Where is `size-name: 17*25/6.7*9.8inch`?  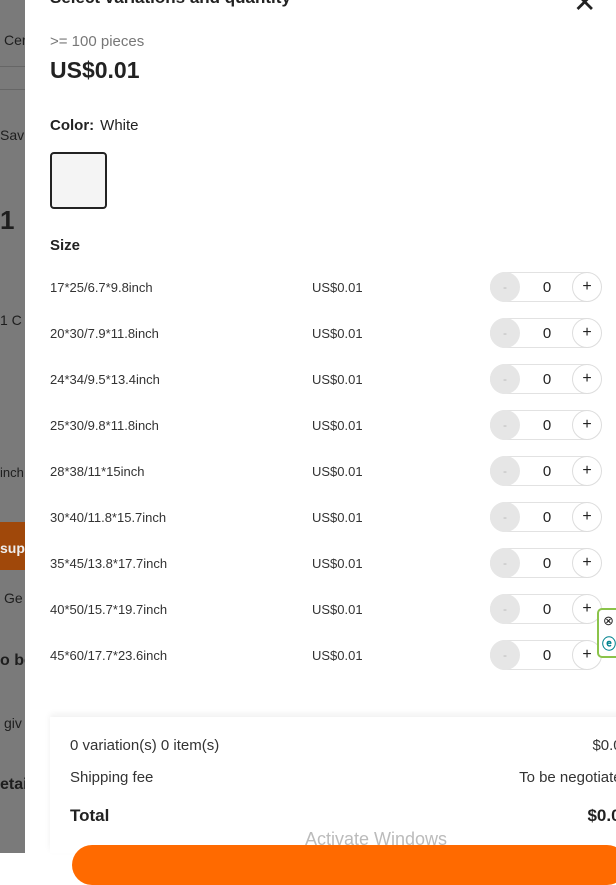 size-name: 17*25/6.7*9.8inch is located at coordinates (101, 287).